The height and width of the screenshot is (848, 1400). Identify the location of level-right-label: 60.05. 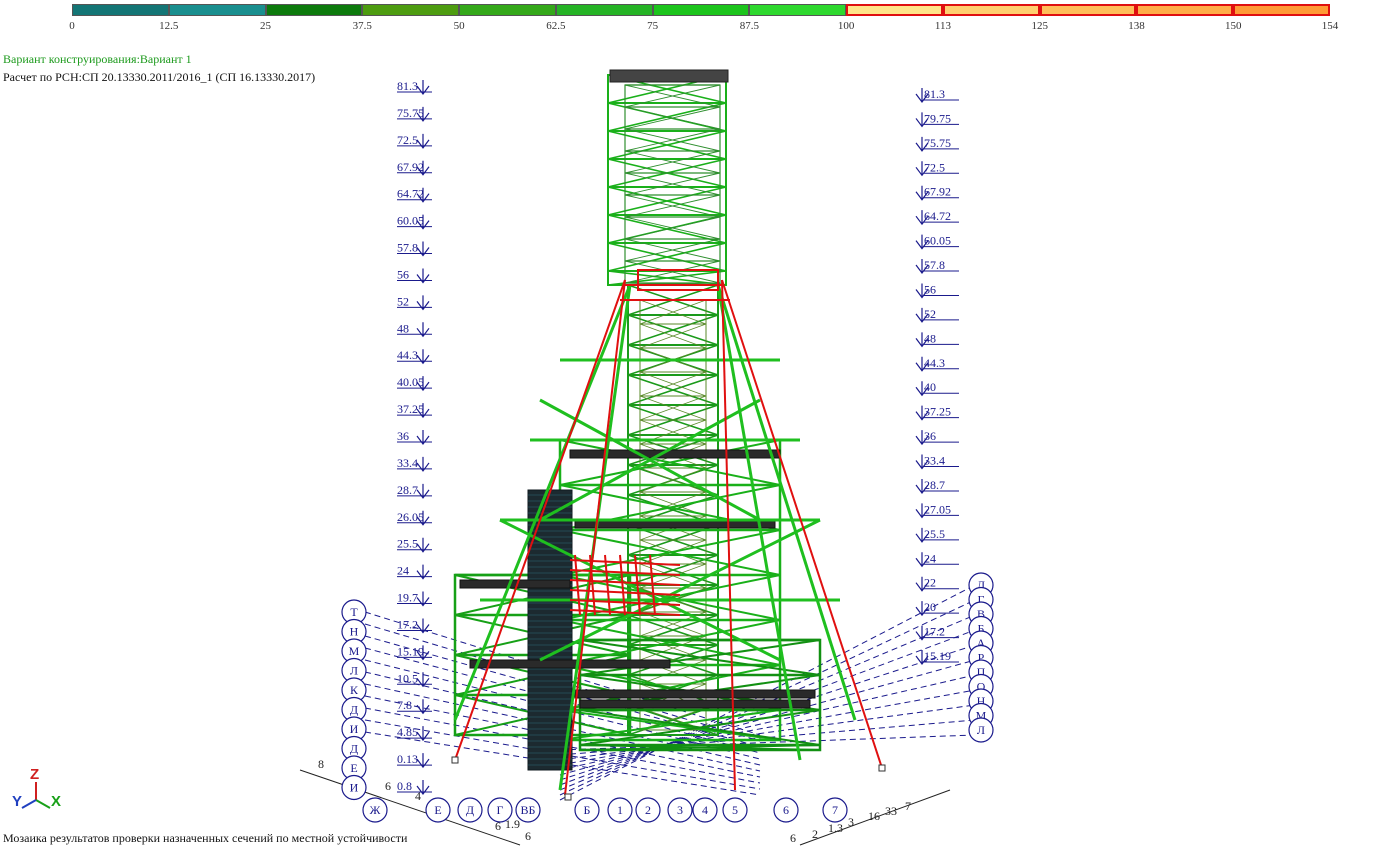
(937, 241).